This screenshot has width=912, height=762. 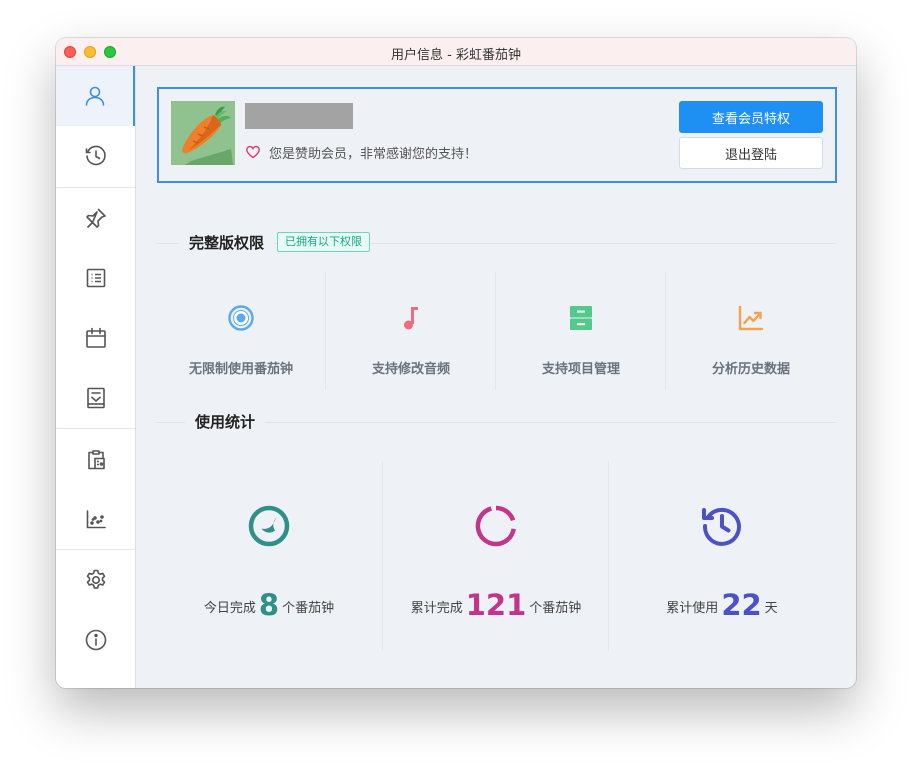 I want to click on music-note-icon, so click(x=411, y=318).